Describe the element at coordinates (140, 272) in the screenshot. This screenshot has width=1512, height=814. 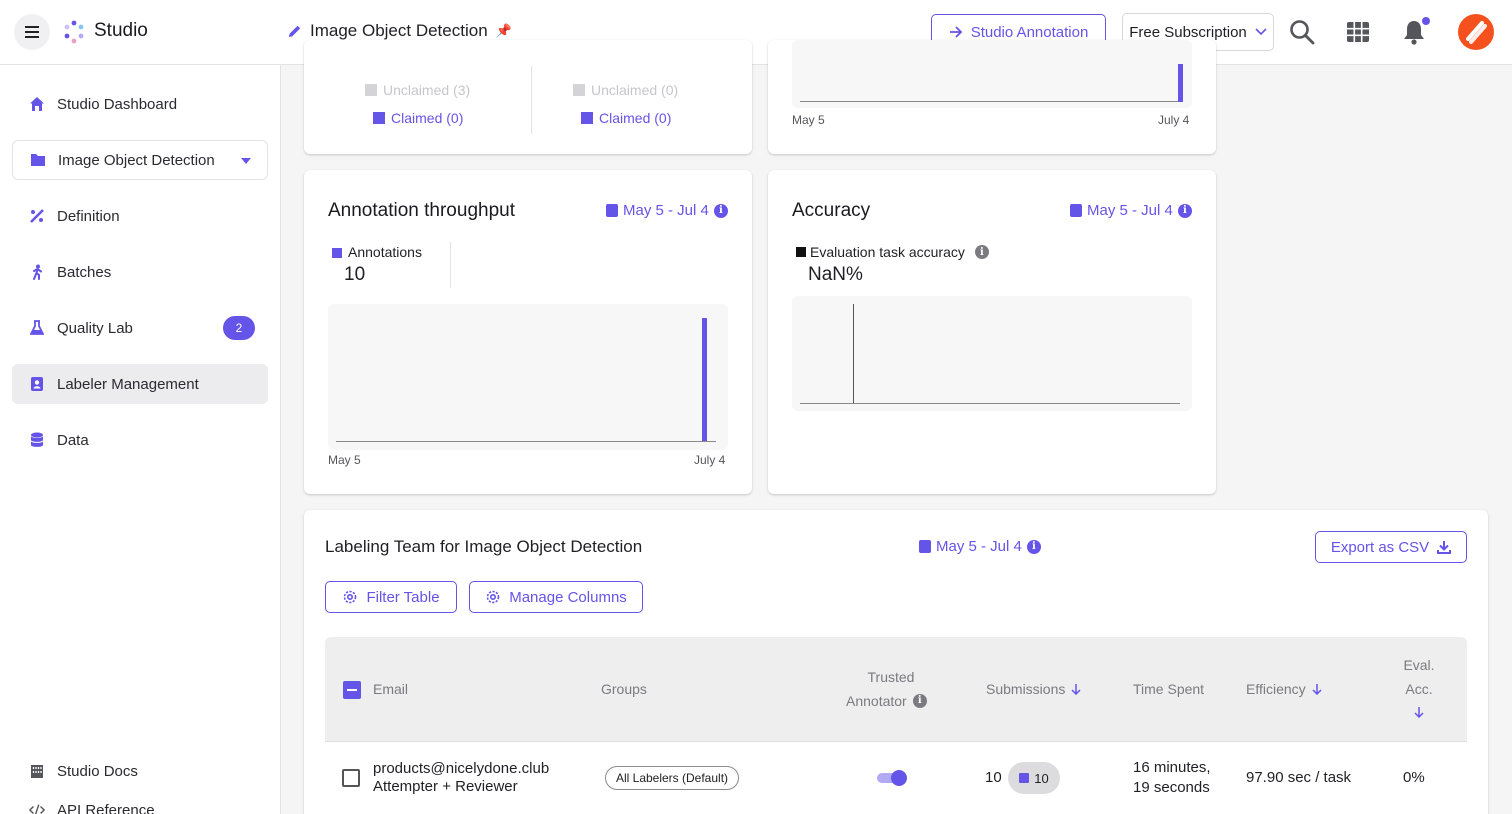
I see `sidebar-item-batches: Batches` at that location.